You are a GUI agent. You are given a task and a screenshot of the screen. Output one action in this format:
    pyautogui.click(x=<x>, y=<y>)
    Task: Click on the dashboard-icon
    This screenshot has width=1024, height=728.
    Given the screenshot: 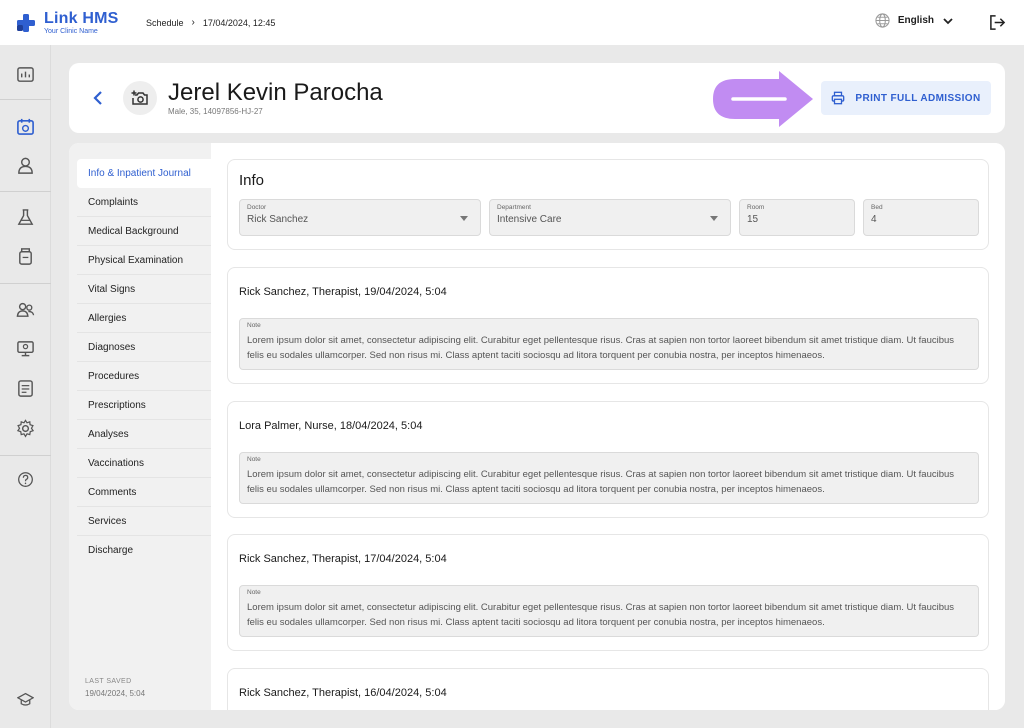 What is the action you would take?
    pyautogui.click(x=25, y=74)
    